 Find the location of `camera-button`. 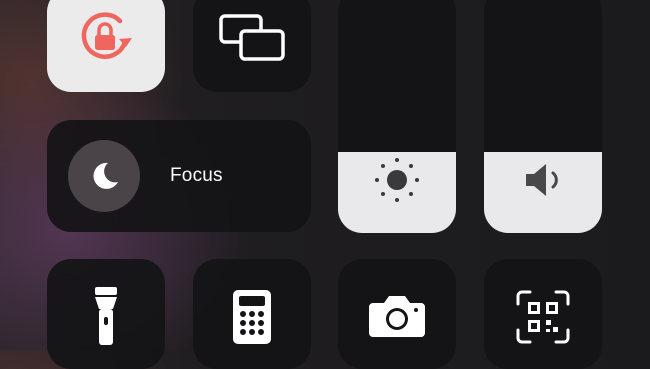

camera-button is located at coordinates (397, 314).